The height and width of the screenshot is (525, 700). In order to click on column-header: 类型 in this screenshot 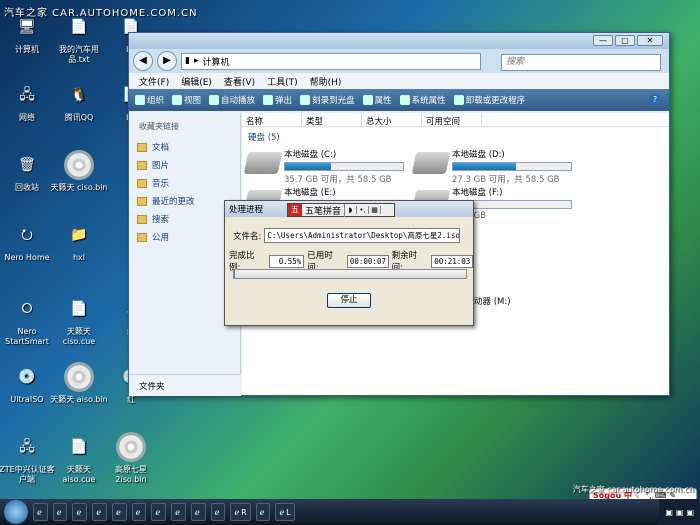, I will do `click(332, 120)`.